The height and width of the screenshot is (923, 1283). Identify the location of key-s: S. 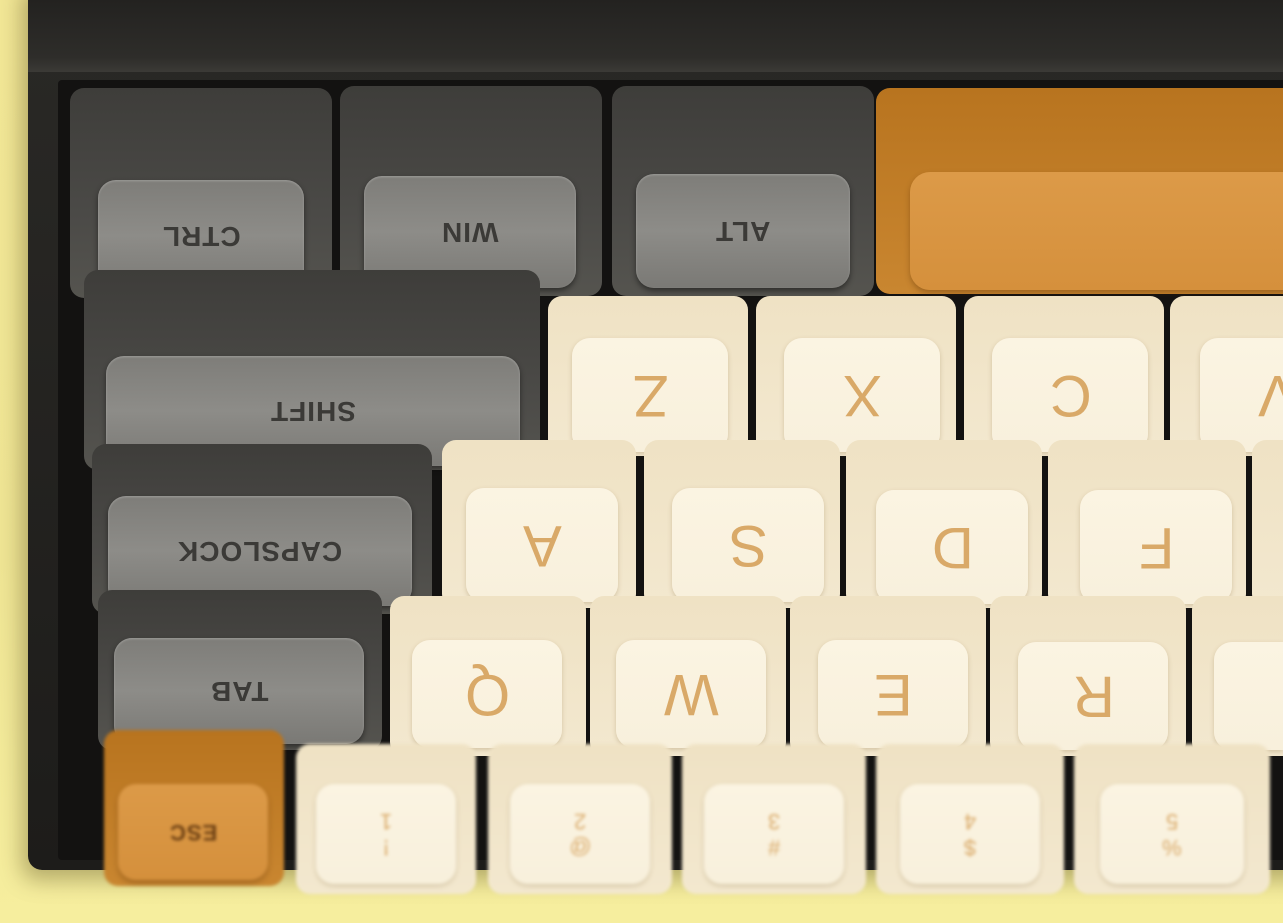
(742, 524).